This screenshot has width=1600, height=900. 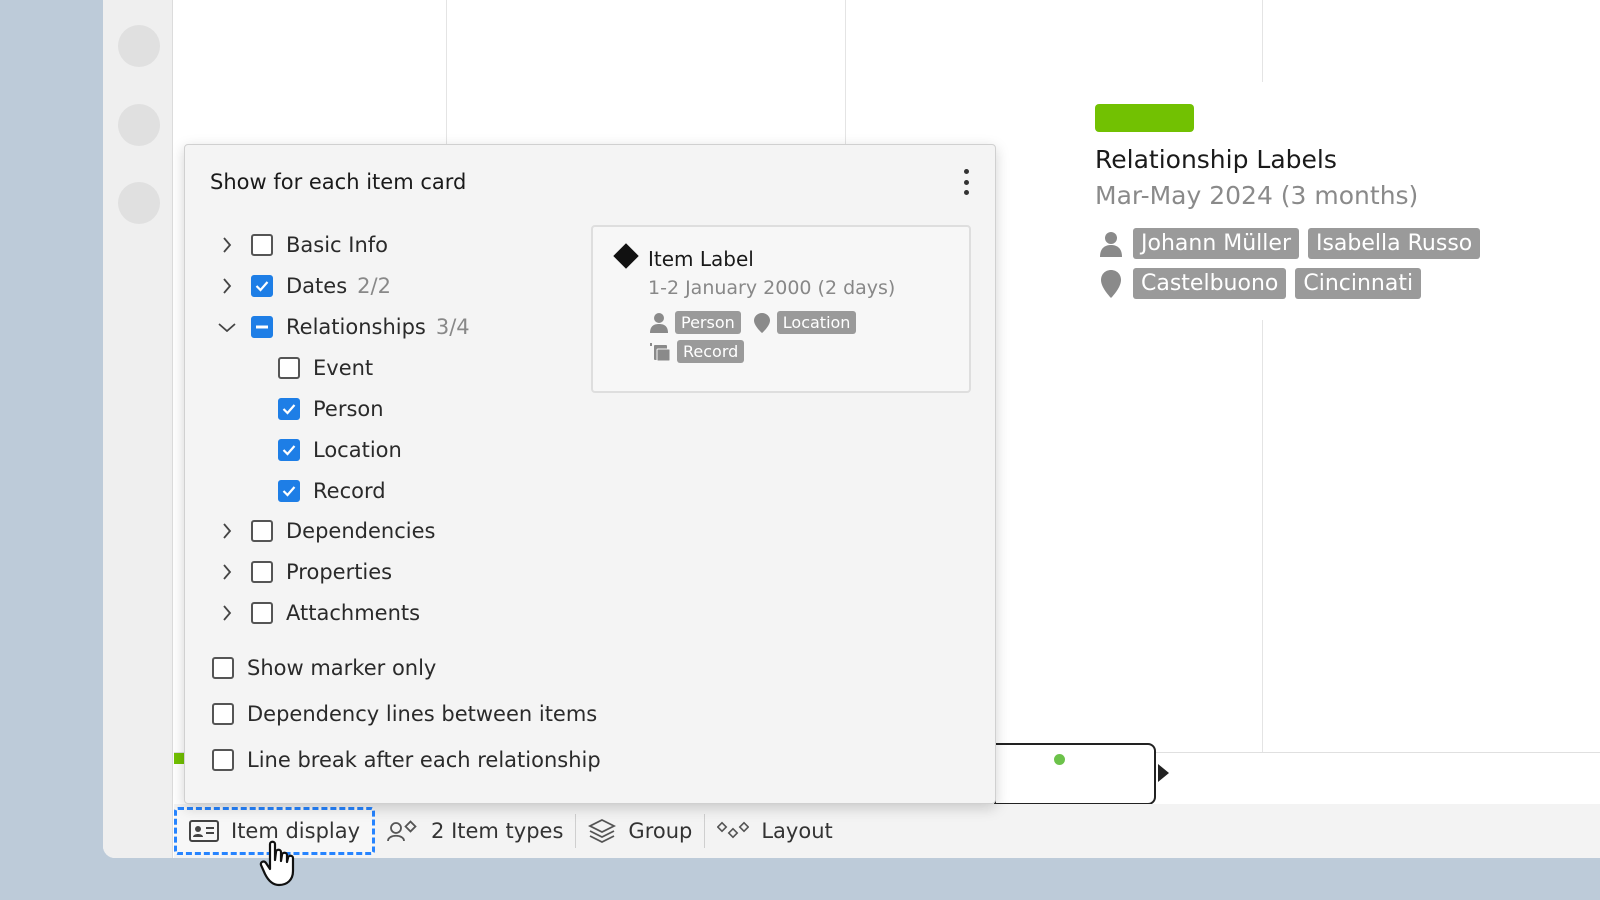 What do you see at coordinates (602, 831) in the screenshot?
I see `layers-icon` at bounding box center [602, 831].